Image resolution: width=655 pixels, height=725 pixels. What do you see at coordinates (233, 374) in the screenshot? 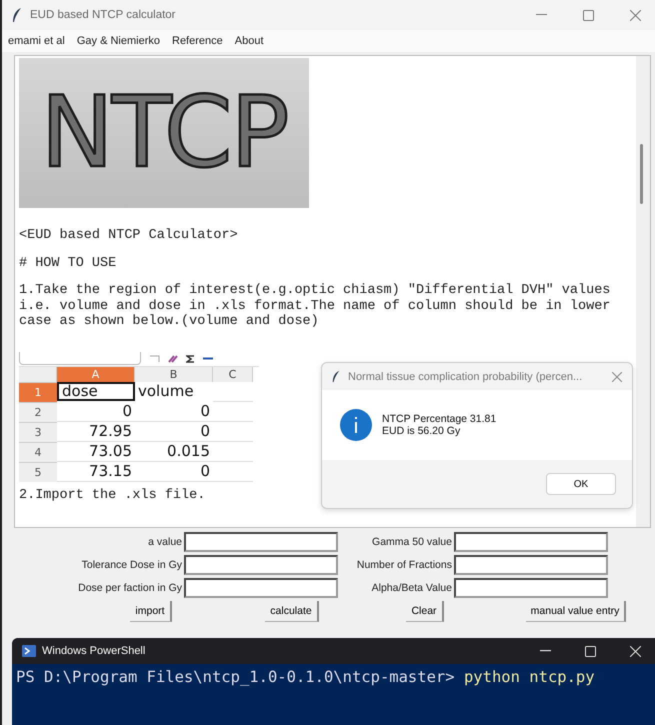
I see `column-header: C` at bounding box center [233, 374].